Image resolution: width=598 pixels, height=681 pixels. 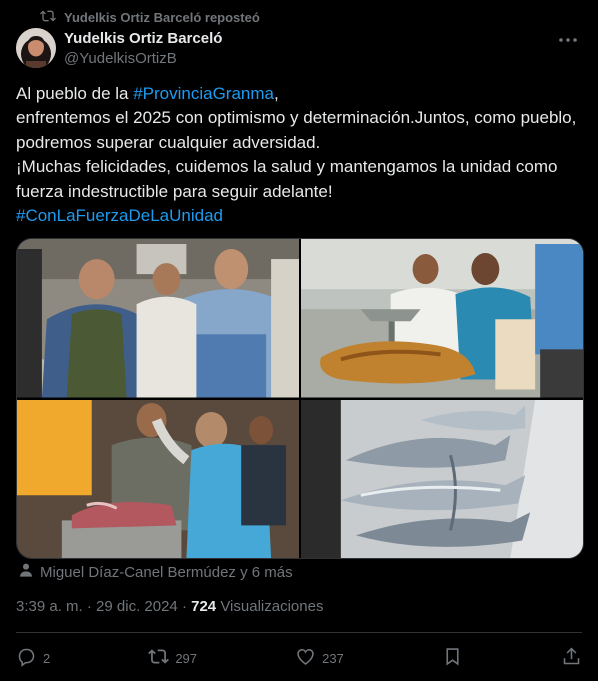 What do you see at coordinates (143, 39) in the screenshot?
I see `author-name: Yudelkis Ortiz Barceló` at bounding box center [143, 39].